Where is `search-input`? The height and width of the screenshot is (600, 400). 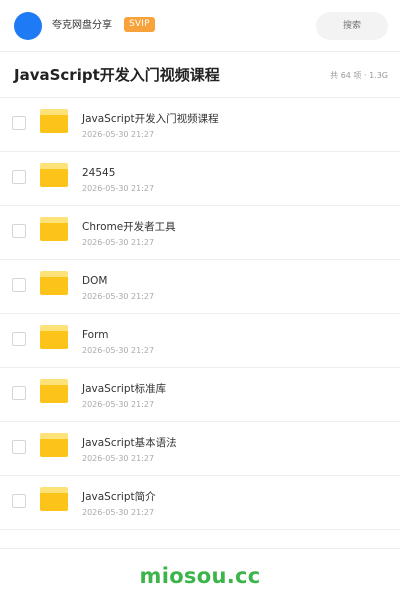
search-input is located at coordinates (352, 26).